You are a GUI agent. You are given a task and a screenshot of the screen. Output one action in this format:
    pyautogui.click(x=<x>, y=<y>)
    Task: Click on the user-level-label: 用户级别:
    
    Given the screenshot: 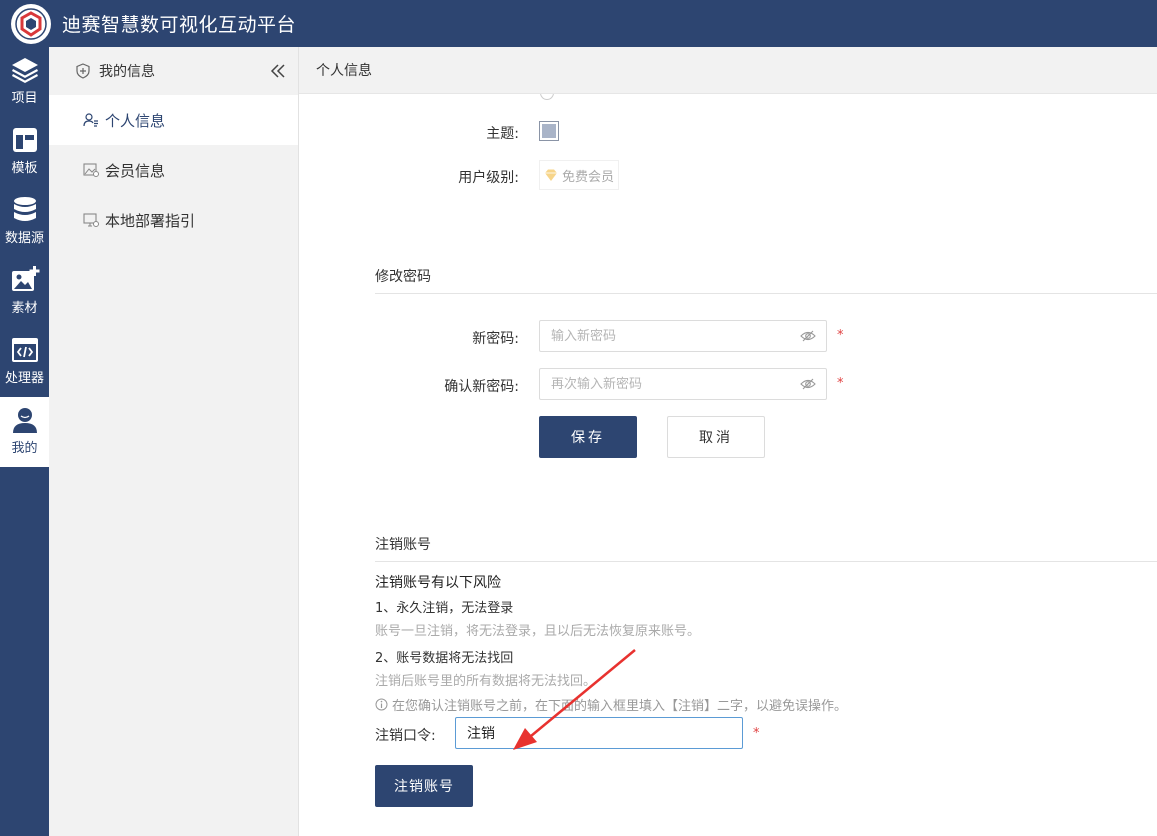 What is the action you would take?
    pyautogui.click(x=488, y=178)
    